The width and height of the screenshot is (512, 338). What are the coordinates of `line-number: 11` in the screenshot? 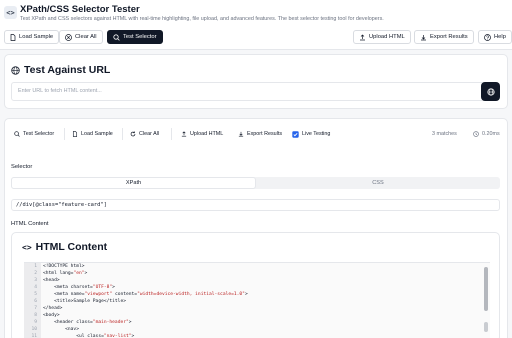 It's located at (34, 336).